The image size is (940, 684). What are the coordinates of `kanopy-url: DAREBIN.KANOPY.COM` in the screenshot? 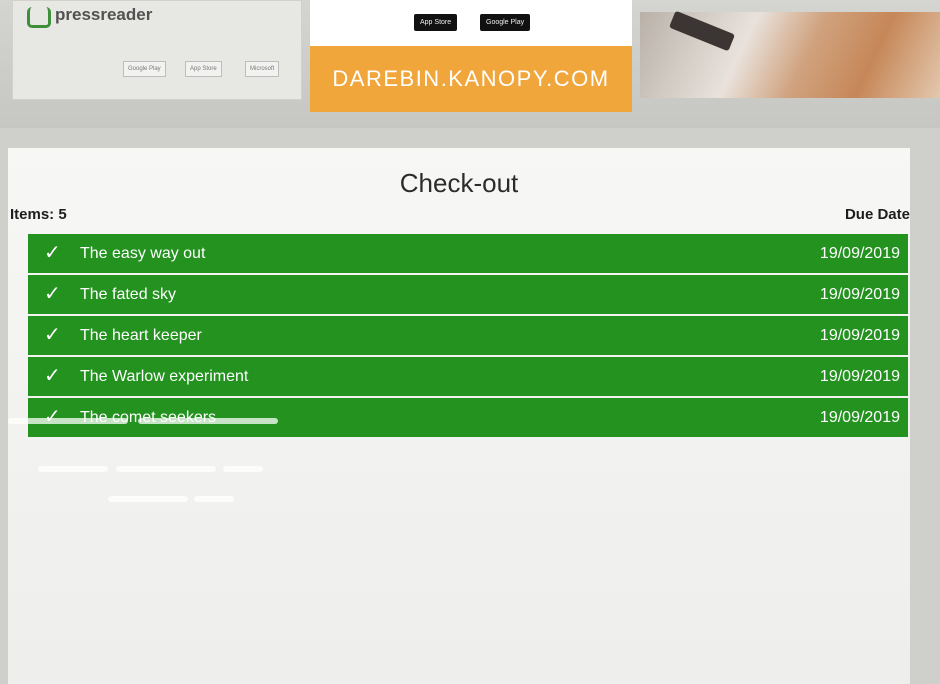 It's located at (471, 78).